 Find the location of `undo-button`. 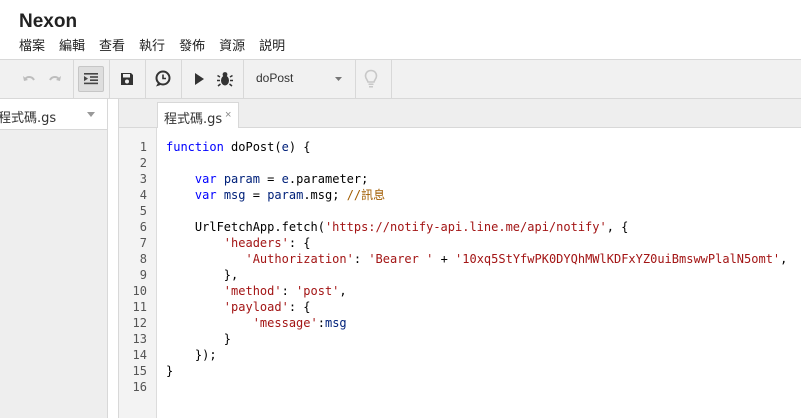

undo-button is located at coordinates (29, 79).